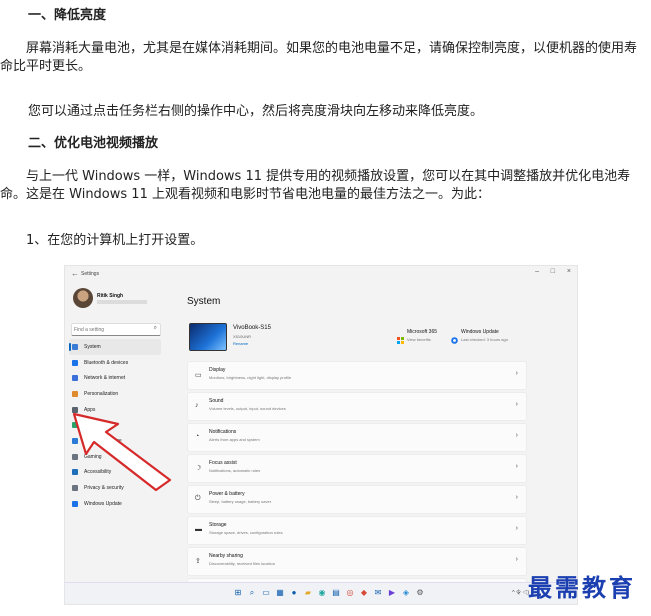 Image resolution: width=651 pixels, height=616 pixels. Describe the element at coordinates (419, 339) in the screenshot. I see `microsoft365-sub: View benefits` at that location.